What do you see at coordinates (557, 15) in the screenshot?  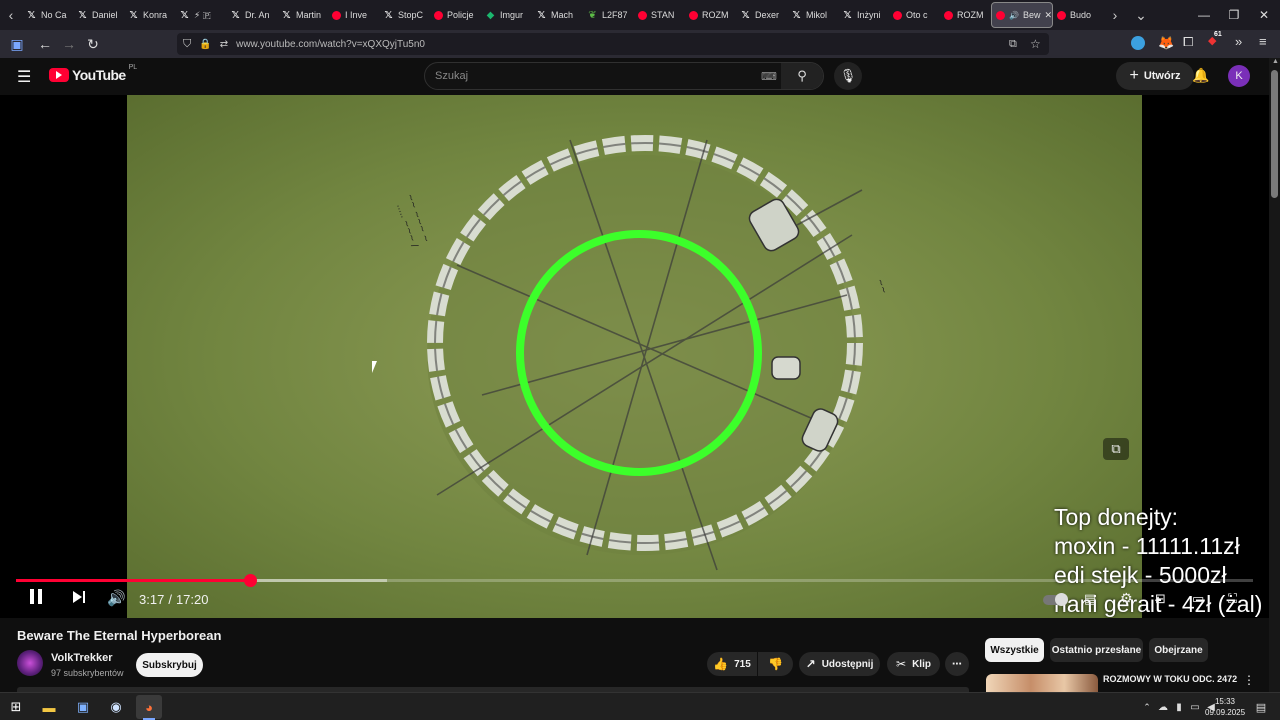 I see `browser-tab: 𝕏 Mach` at bounding box center [557, 15].